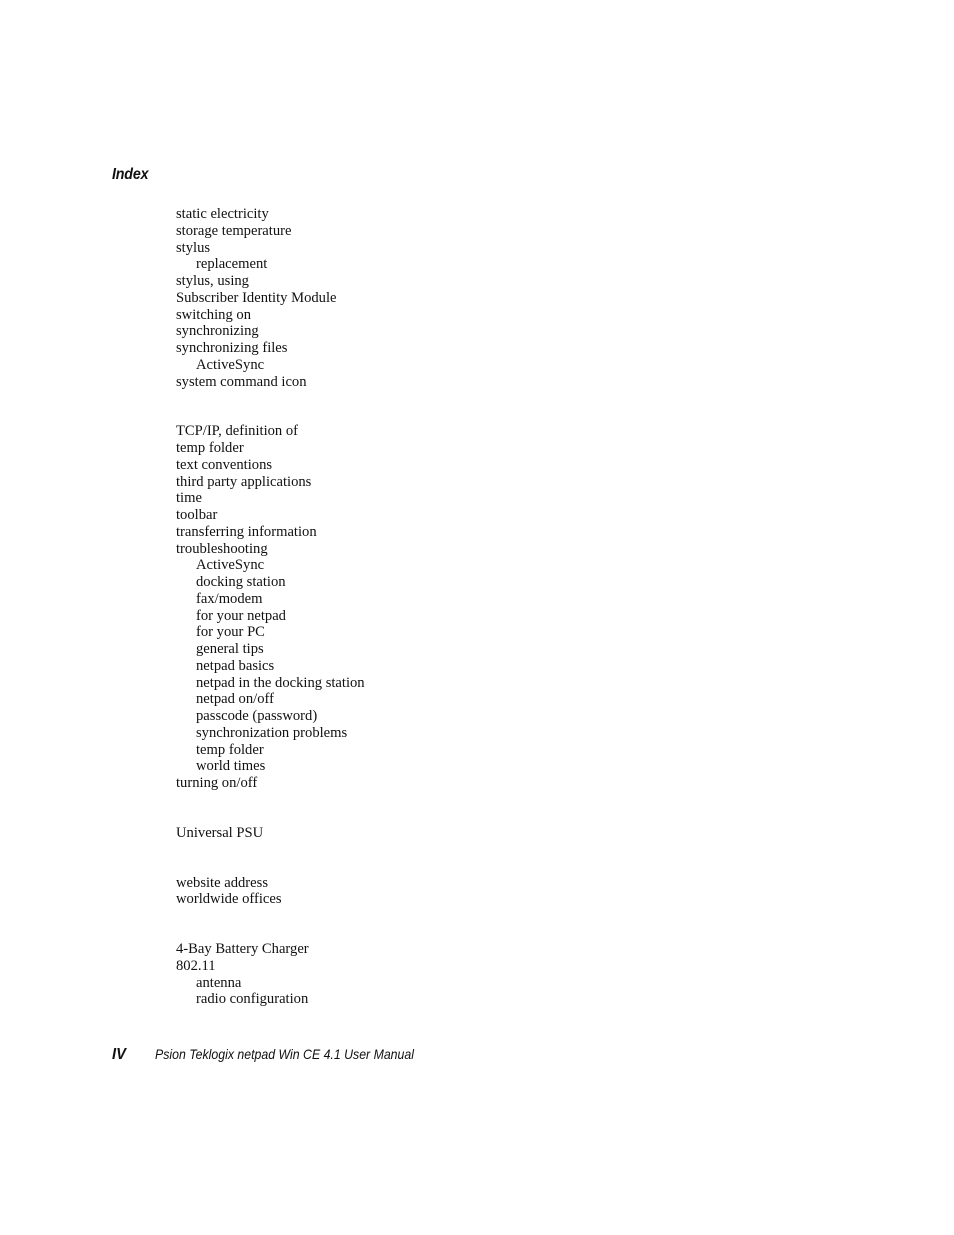  What do you see at coordinates (217, 783) in the screenshot?
I see `index-entry: turning on/off` at bounding box center [217, 783].